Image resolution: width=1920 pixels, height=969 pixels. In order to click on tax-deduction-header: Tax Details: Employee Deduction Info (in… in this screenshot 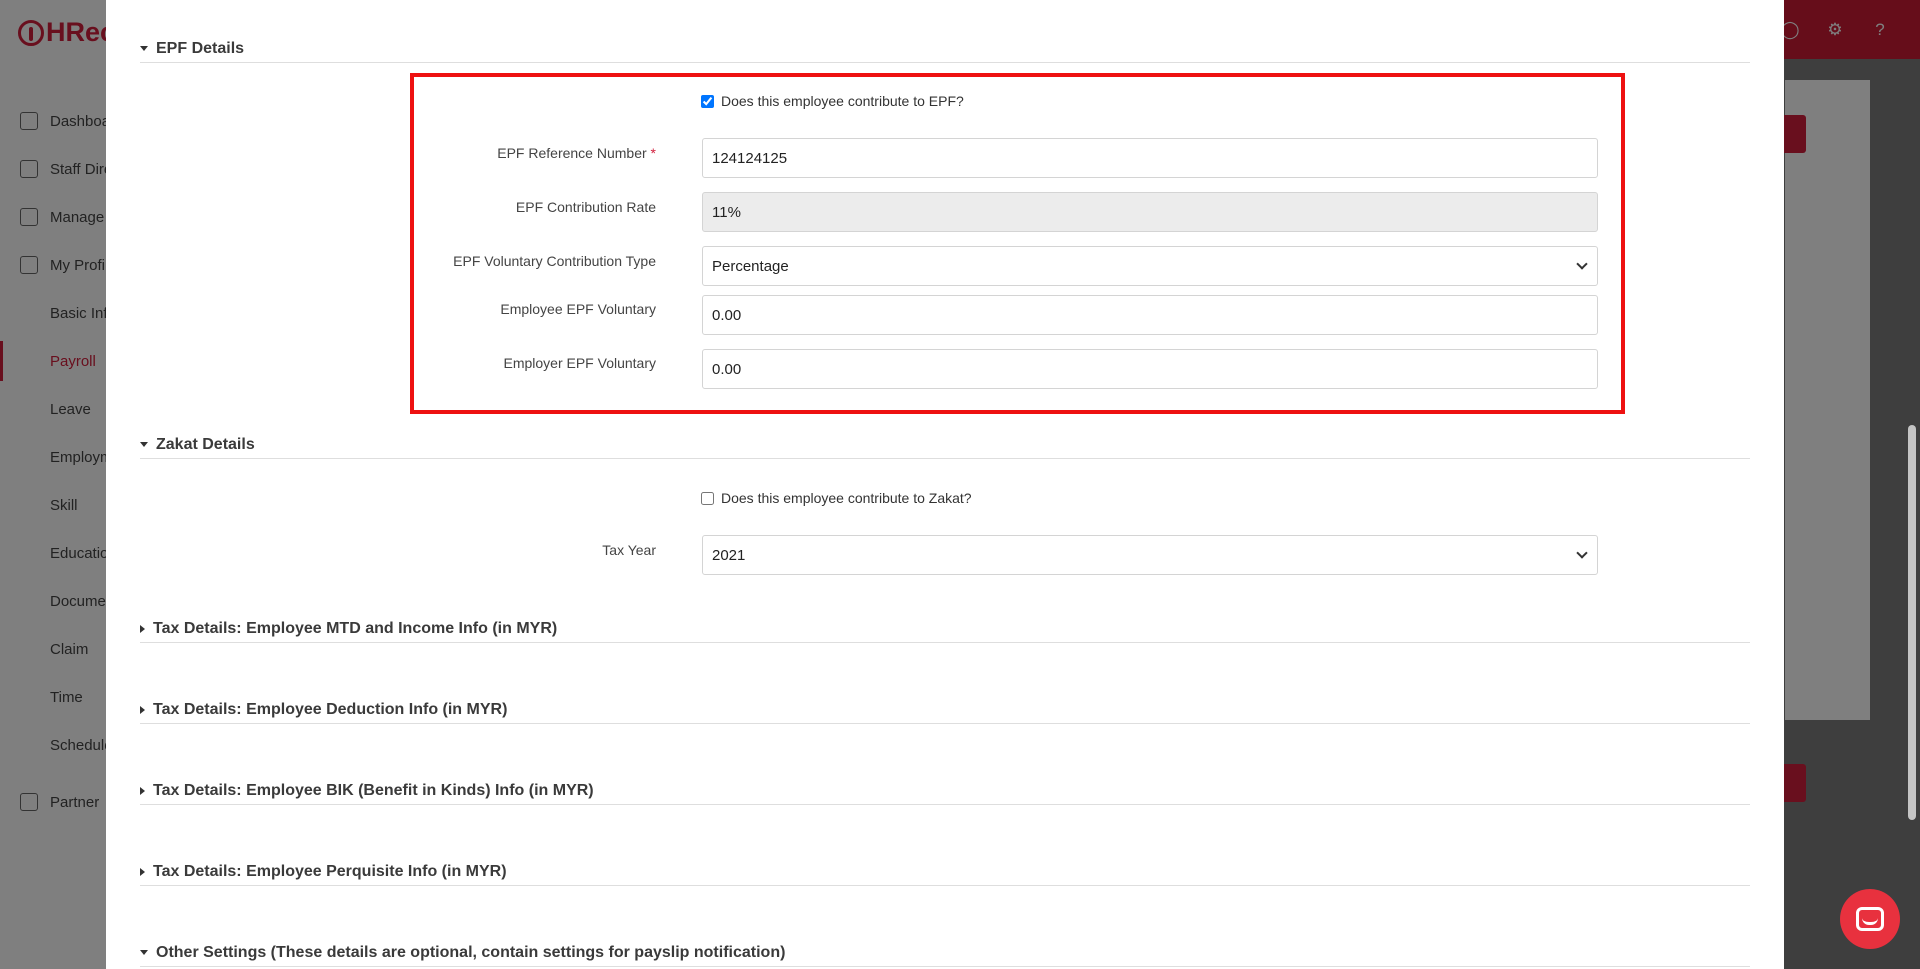, I will do `click(945, 710)`.